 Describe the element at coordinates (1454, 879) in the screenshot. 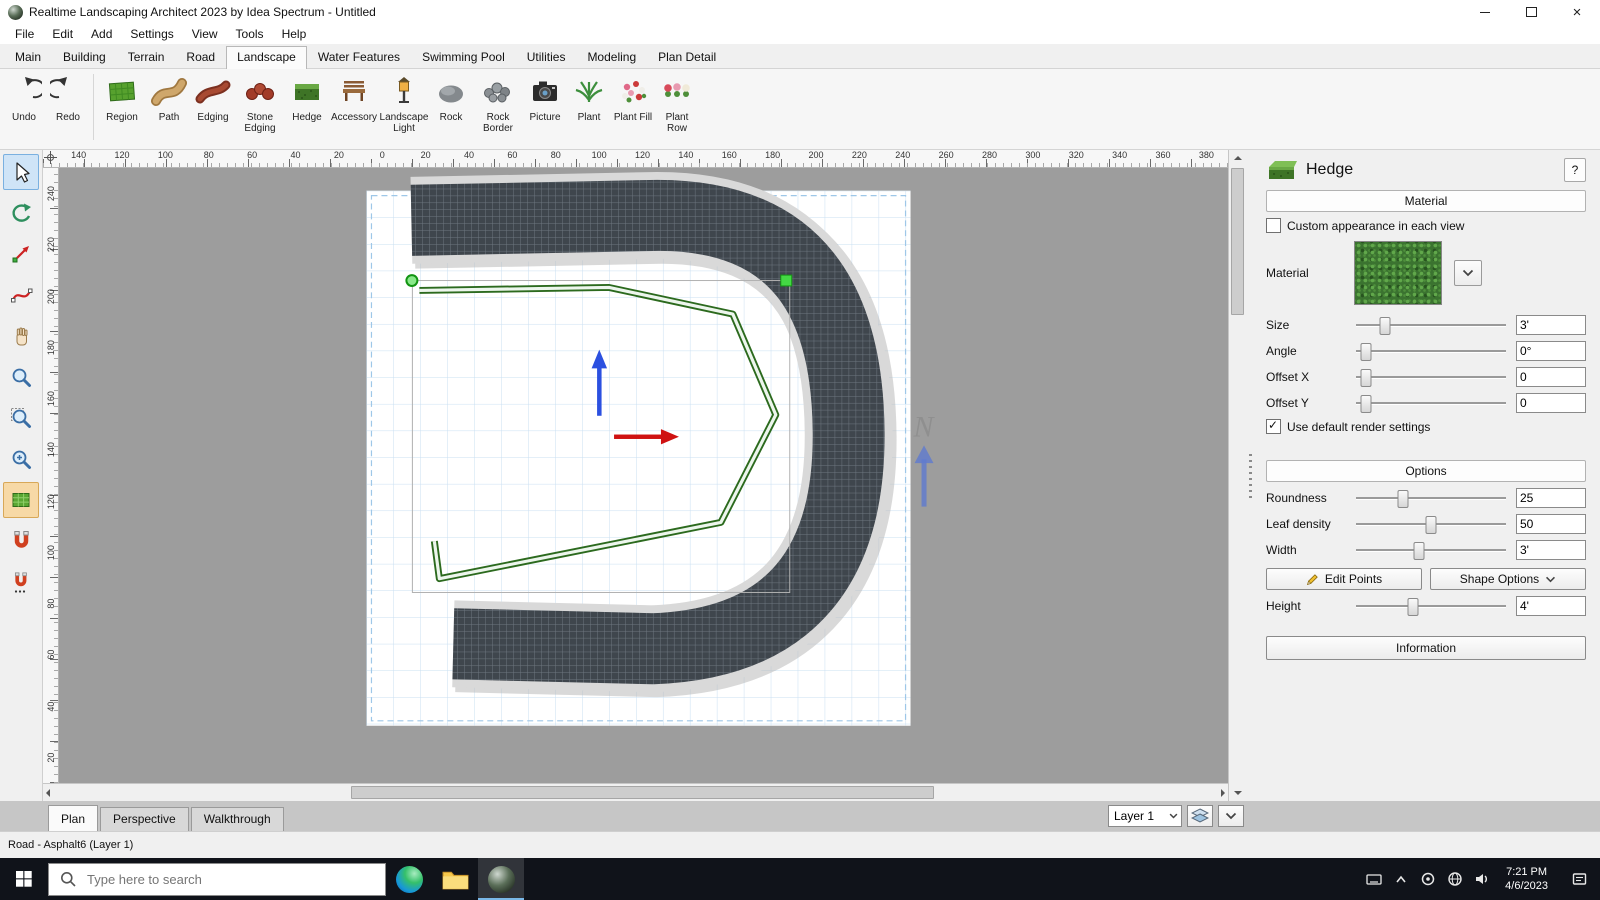

I see `network-globe-icon` at that location.